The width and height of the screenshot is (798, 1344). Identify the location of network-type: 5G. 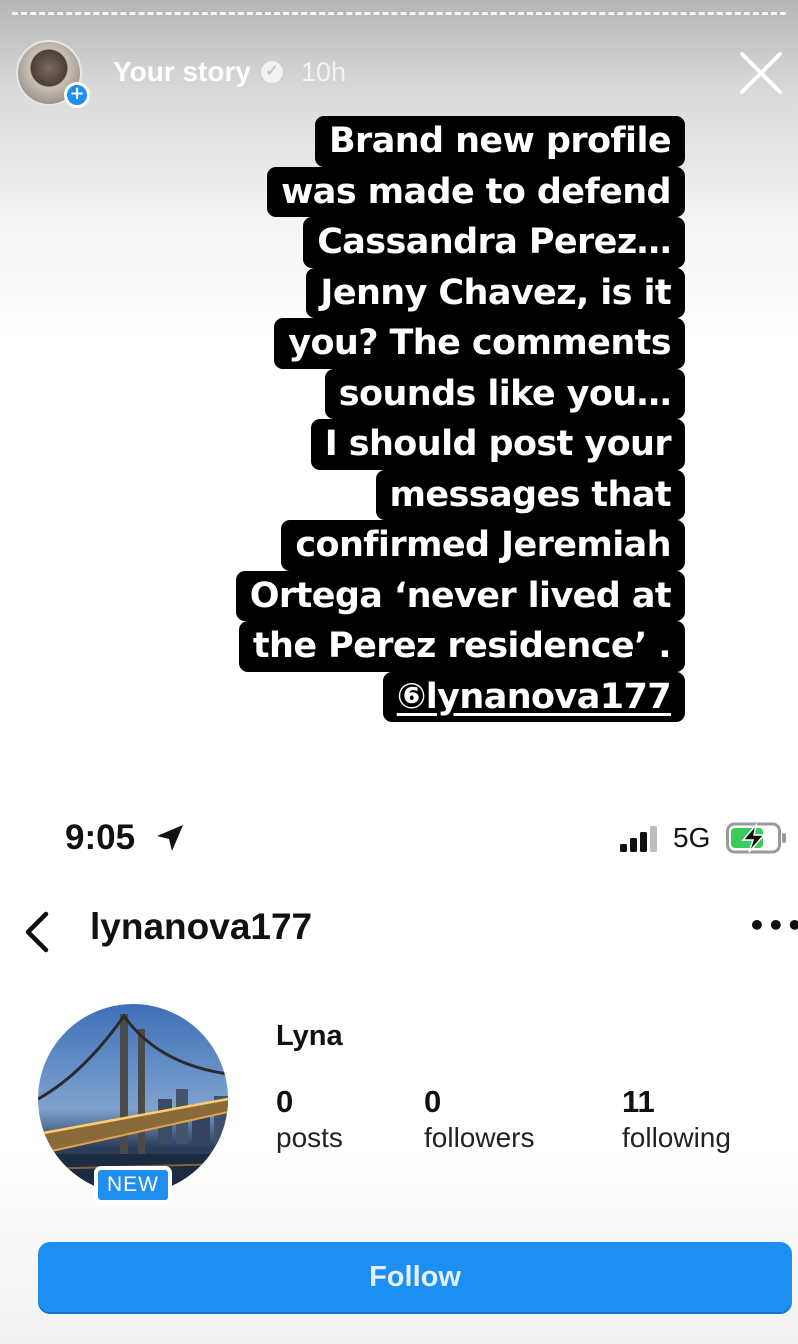
(692, 837).